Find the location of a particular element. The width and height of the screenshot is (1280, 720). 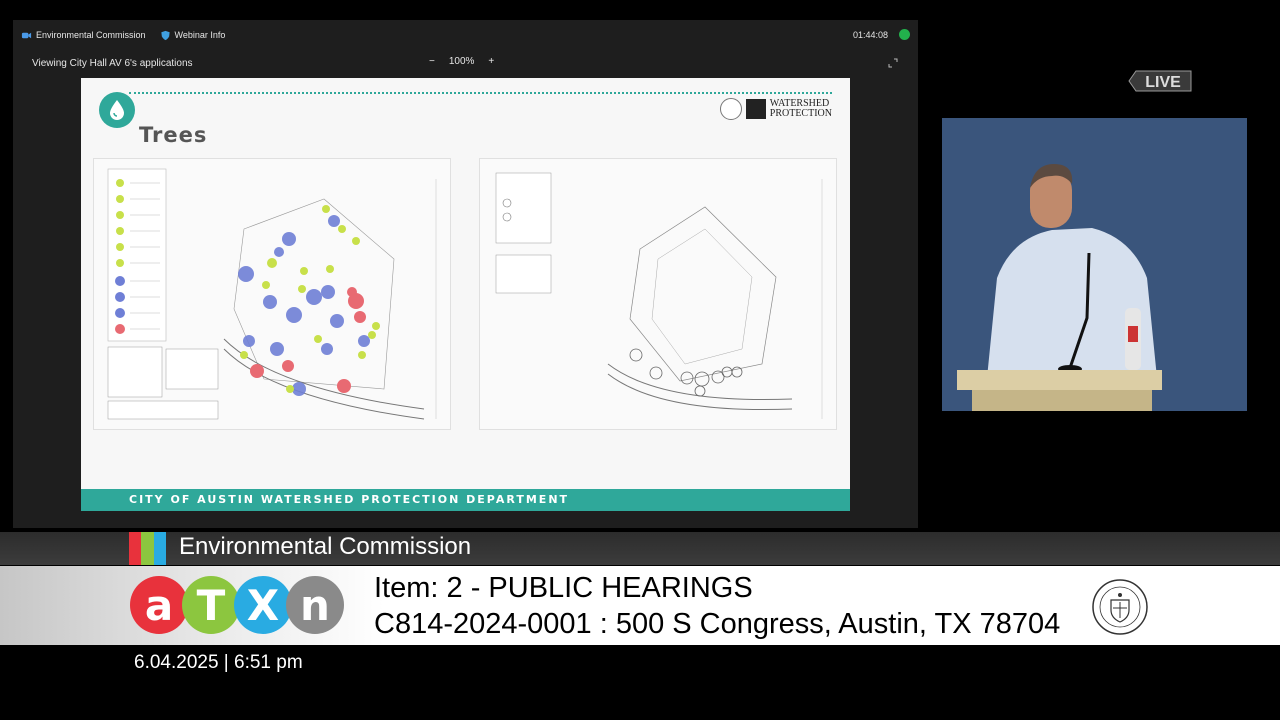

meeting-timer: 01:44:08 is located at coordinates (870, 35).